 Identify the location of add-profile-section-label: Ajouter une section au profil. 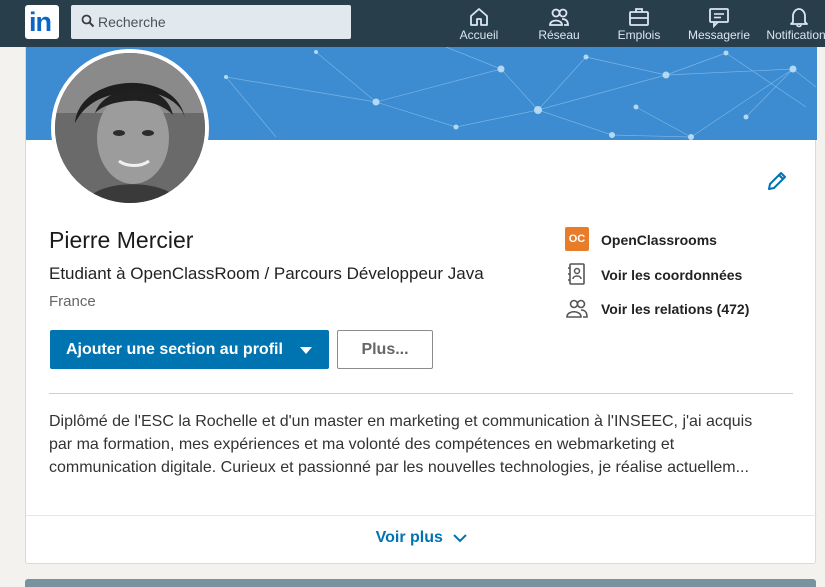
(174, 349).